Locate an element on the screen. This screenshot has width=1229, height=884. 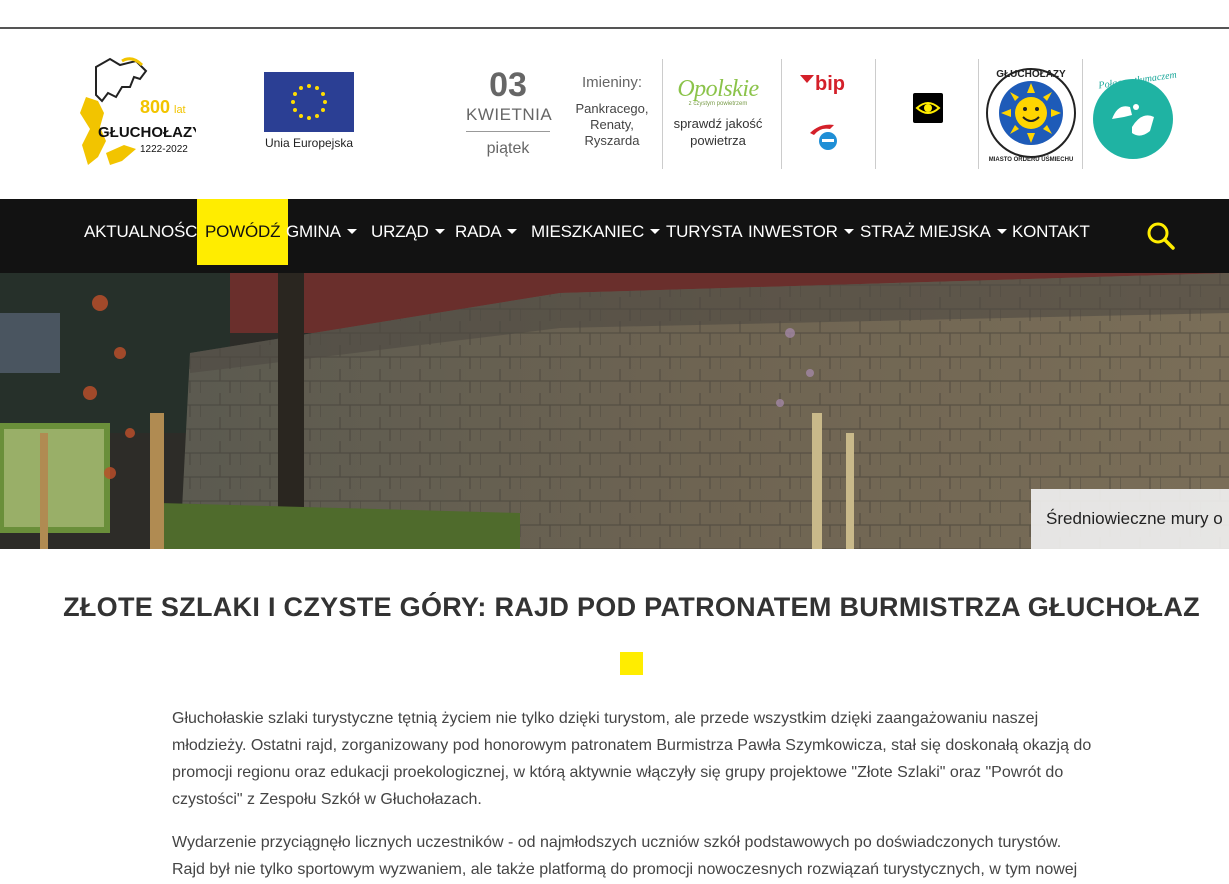
air-quality-text: sprawdź jakość powietrza is located at coordinates (718, 132).